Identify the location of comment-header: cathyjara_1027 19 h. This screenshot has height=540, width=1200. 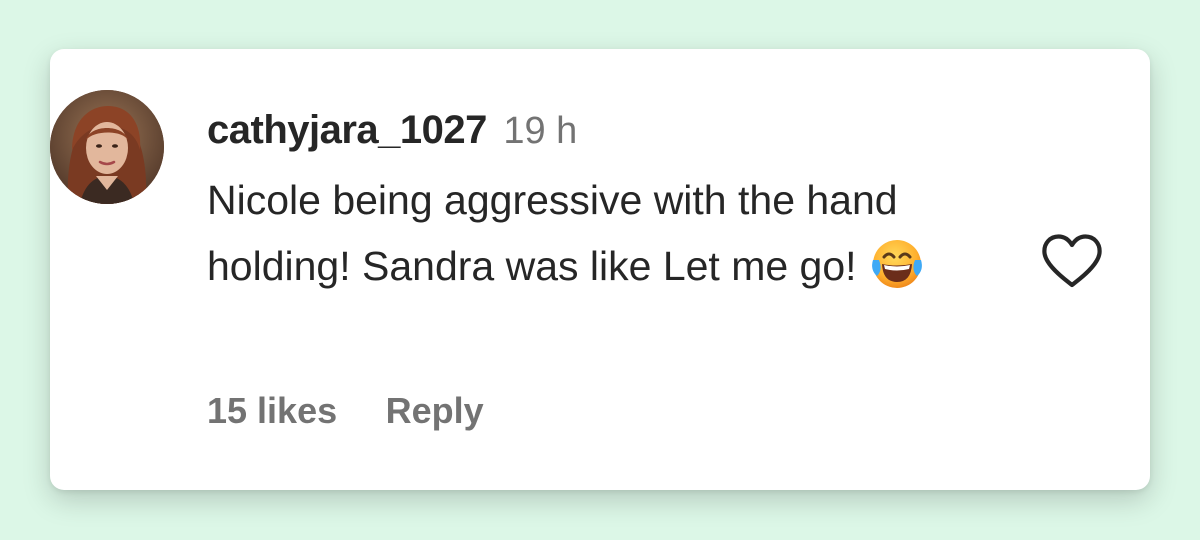
(392, 130).